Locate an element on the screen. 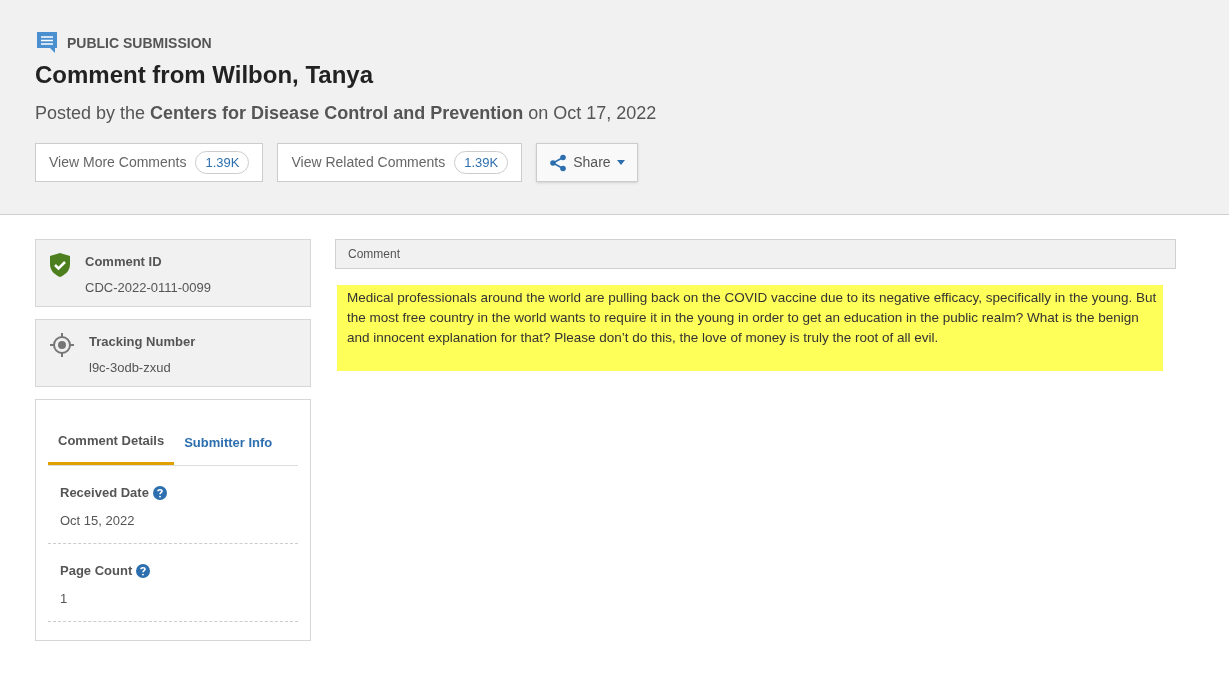 The image size is (1229, 673). share-icon is located at coordinates (558, 162).